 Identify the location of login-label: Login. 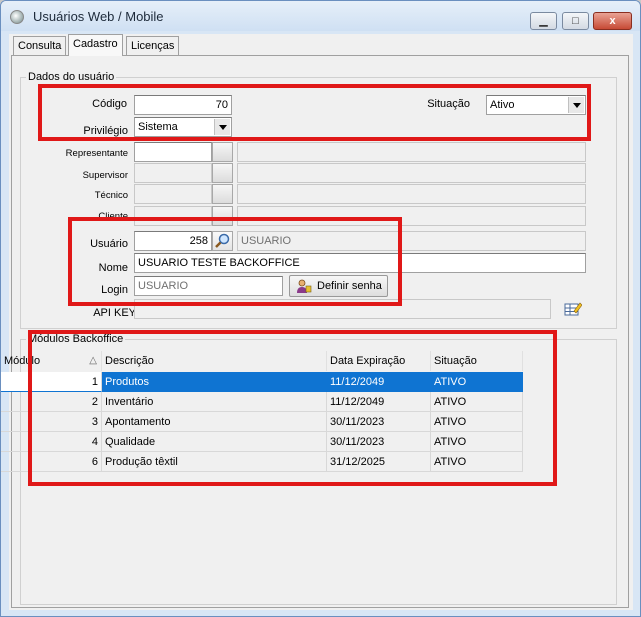
(114, 290).